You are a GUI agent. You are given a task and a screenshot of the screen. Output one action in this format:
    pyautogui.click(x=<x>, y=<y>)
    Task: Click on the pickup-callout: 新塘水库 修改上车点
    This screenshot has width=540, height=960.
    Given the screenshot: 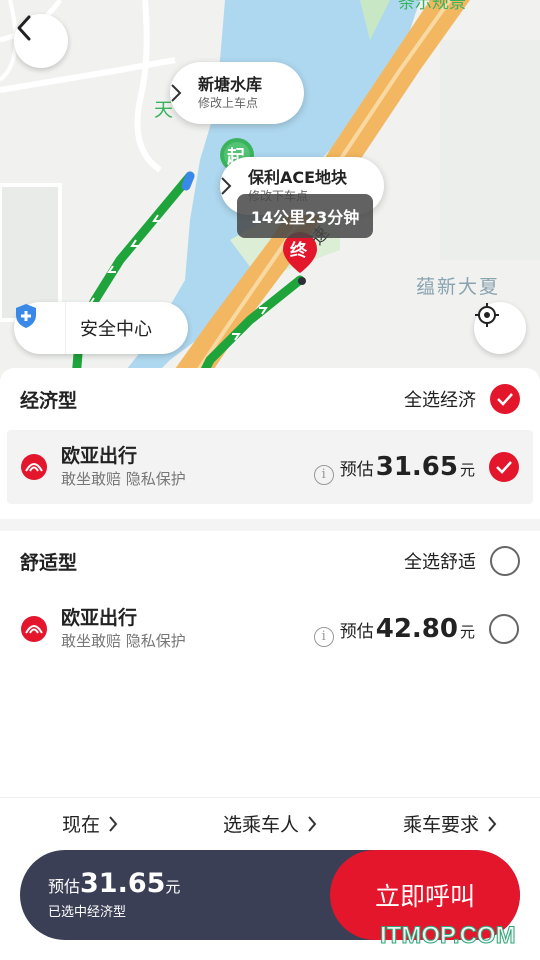 What is the action you would take?
    pyautogui.click(x=237, y=93)
    